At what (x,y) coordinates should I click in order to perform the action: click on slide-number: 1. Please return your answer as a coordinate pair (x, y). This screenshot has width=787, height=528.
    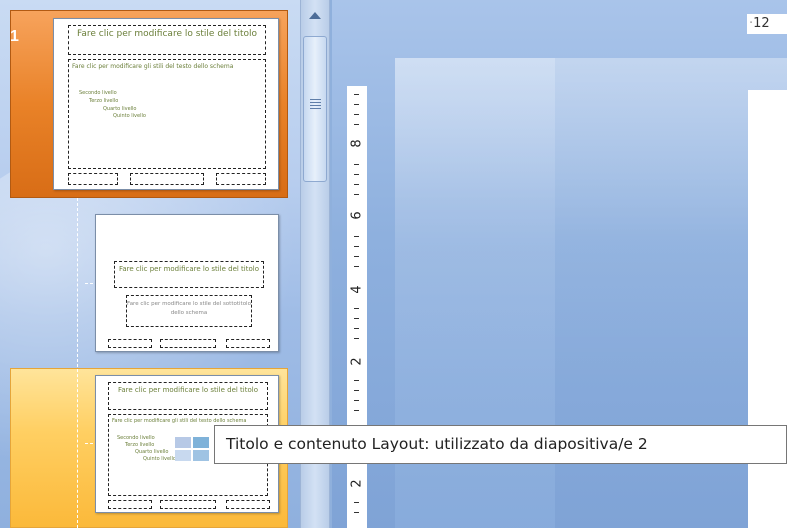
    Looking at the image, I should click on (14, 36).